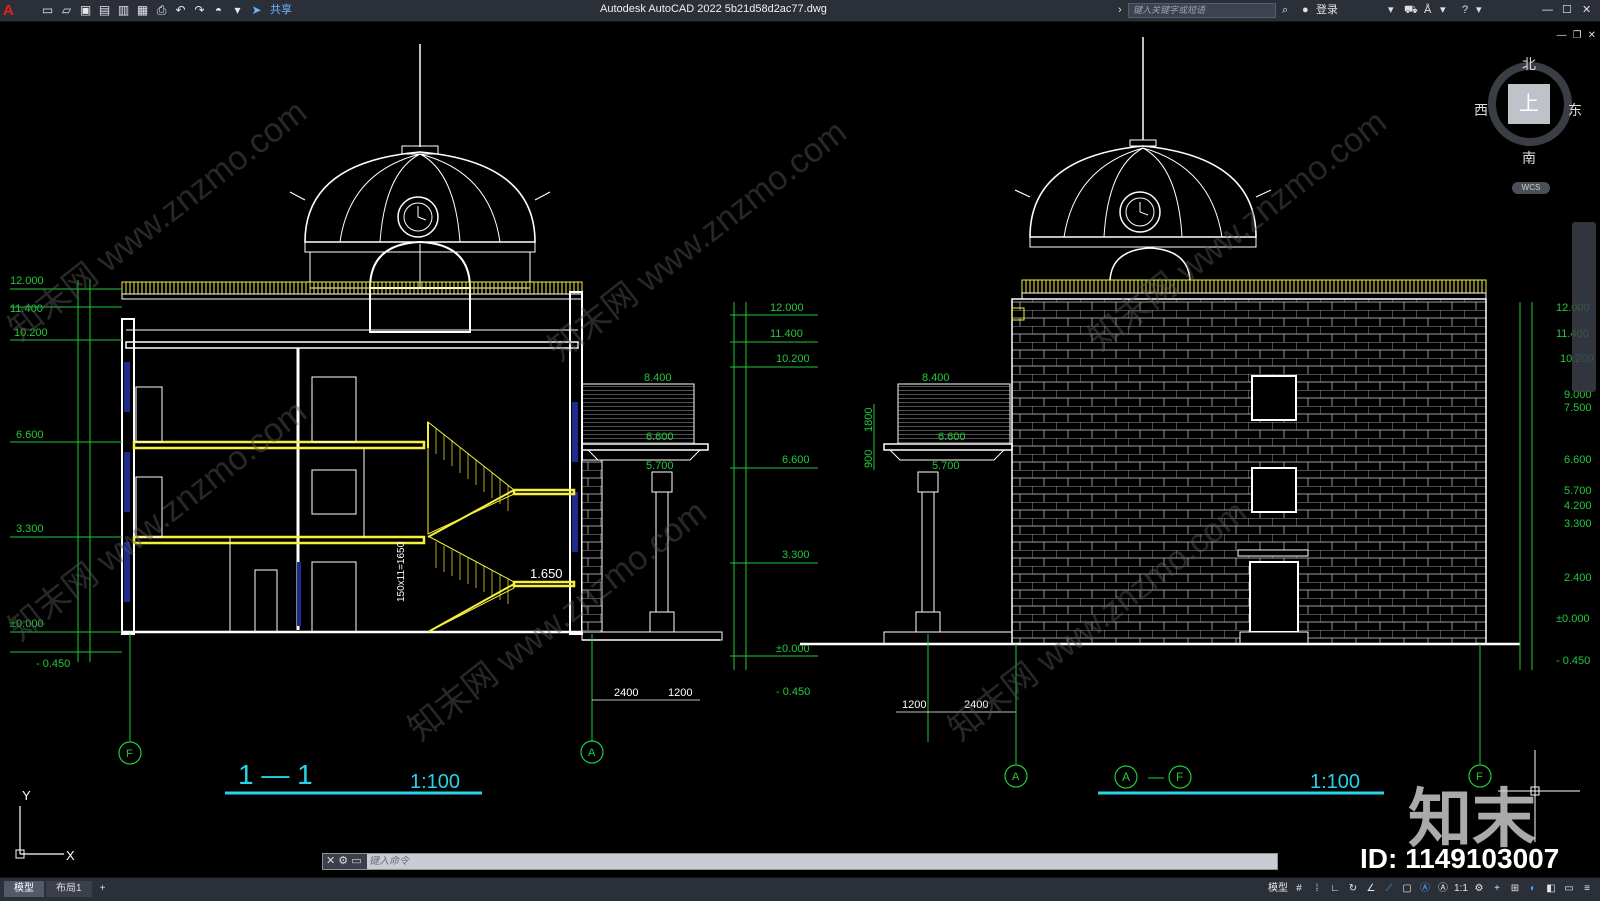  What do you see at coordinates (142, 10) in the screenshot?
I see `save-web-icon: ▦` at bounding box center [142, 10].